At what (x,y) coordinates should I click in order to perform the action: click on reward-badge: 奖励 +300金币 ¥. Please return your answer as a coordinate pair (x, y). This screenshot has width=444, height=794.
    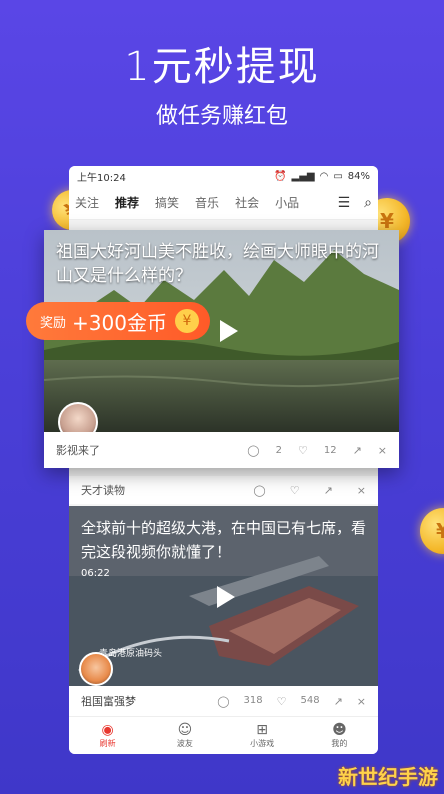
    Looking at the image, I should click on (118, 321).